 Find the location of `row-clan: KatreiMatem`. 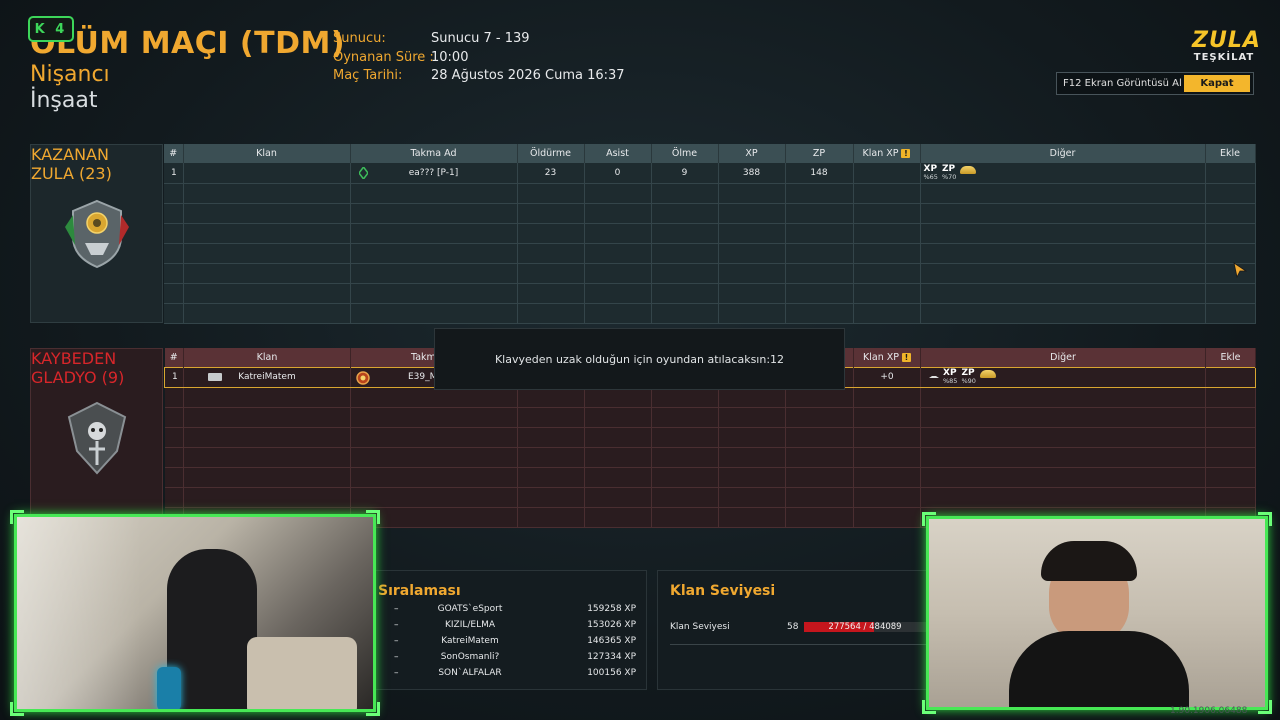

row-clan: KatreiMatem is located at coordinates (267, 377).